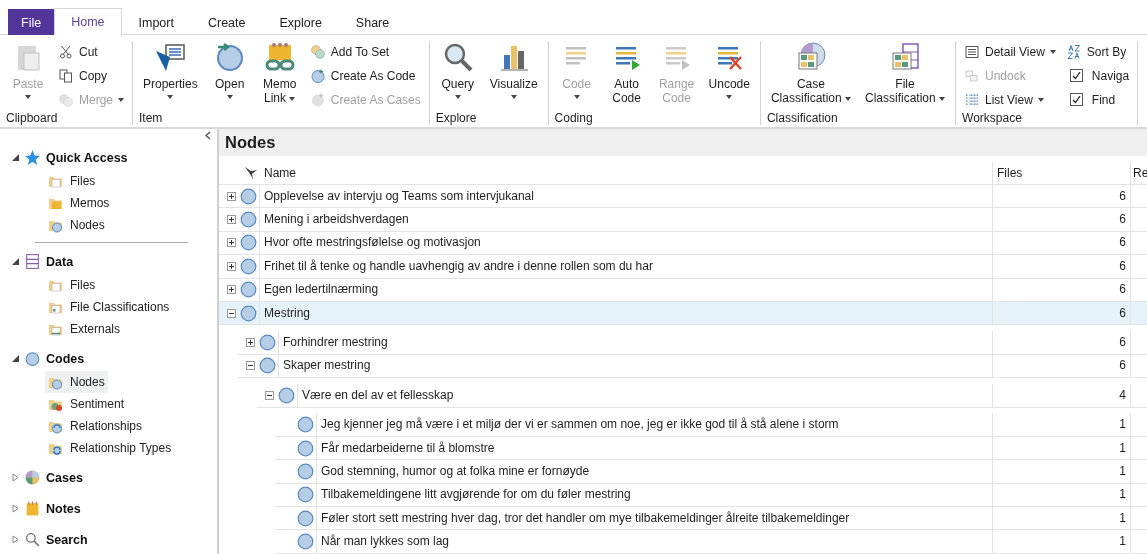 This screenshot has width=1147, height=554. I want to click on nav-item: Externals, so click(84, 329).